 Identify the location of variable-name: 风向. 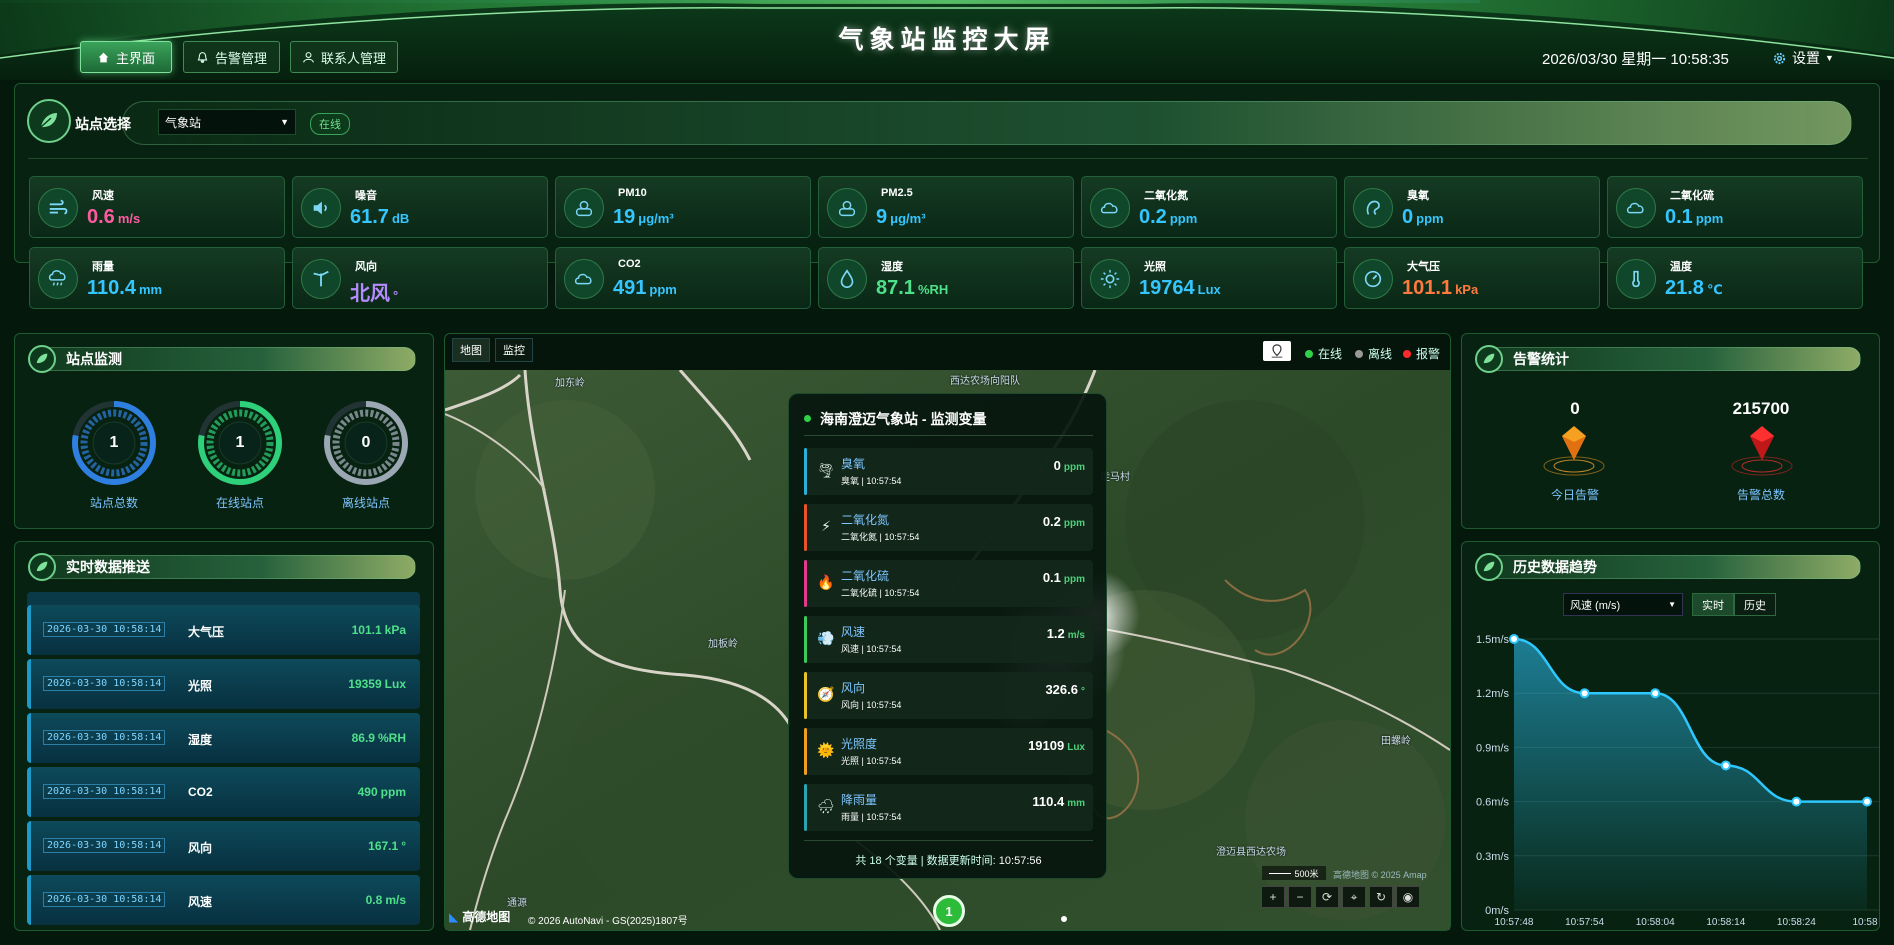
(853, 688).